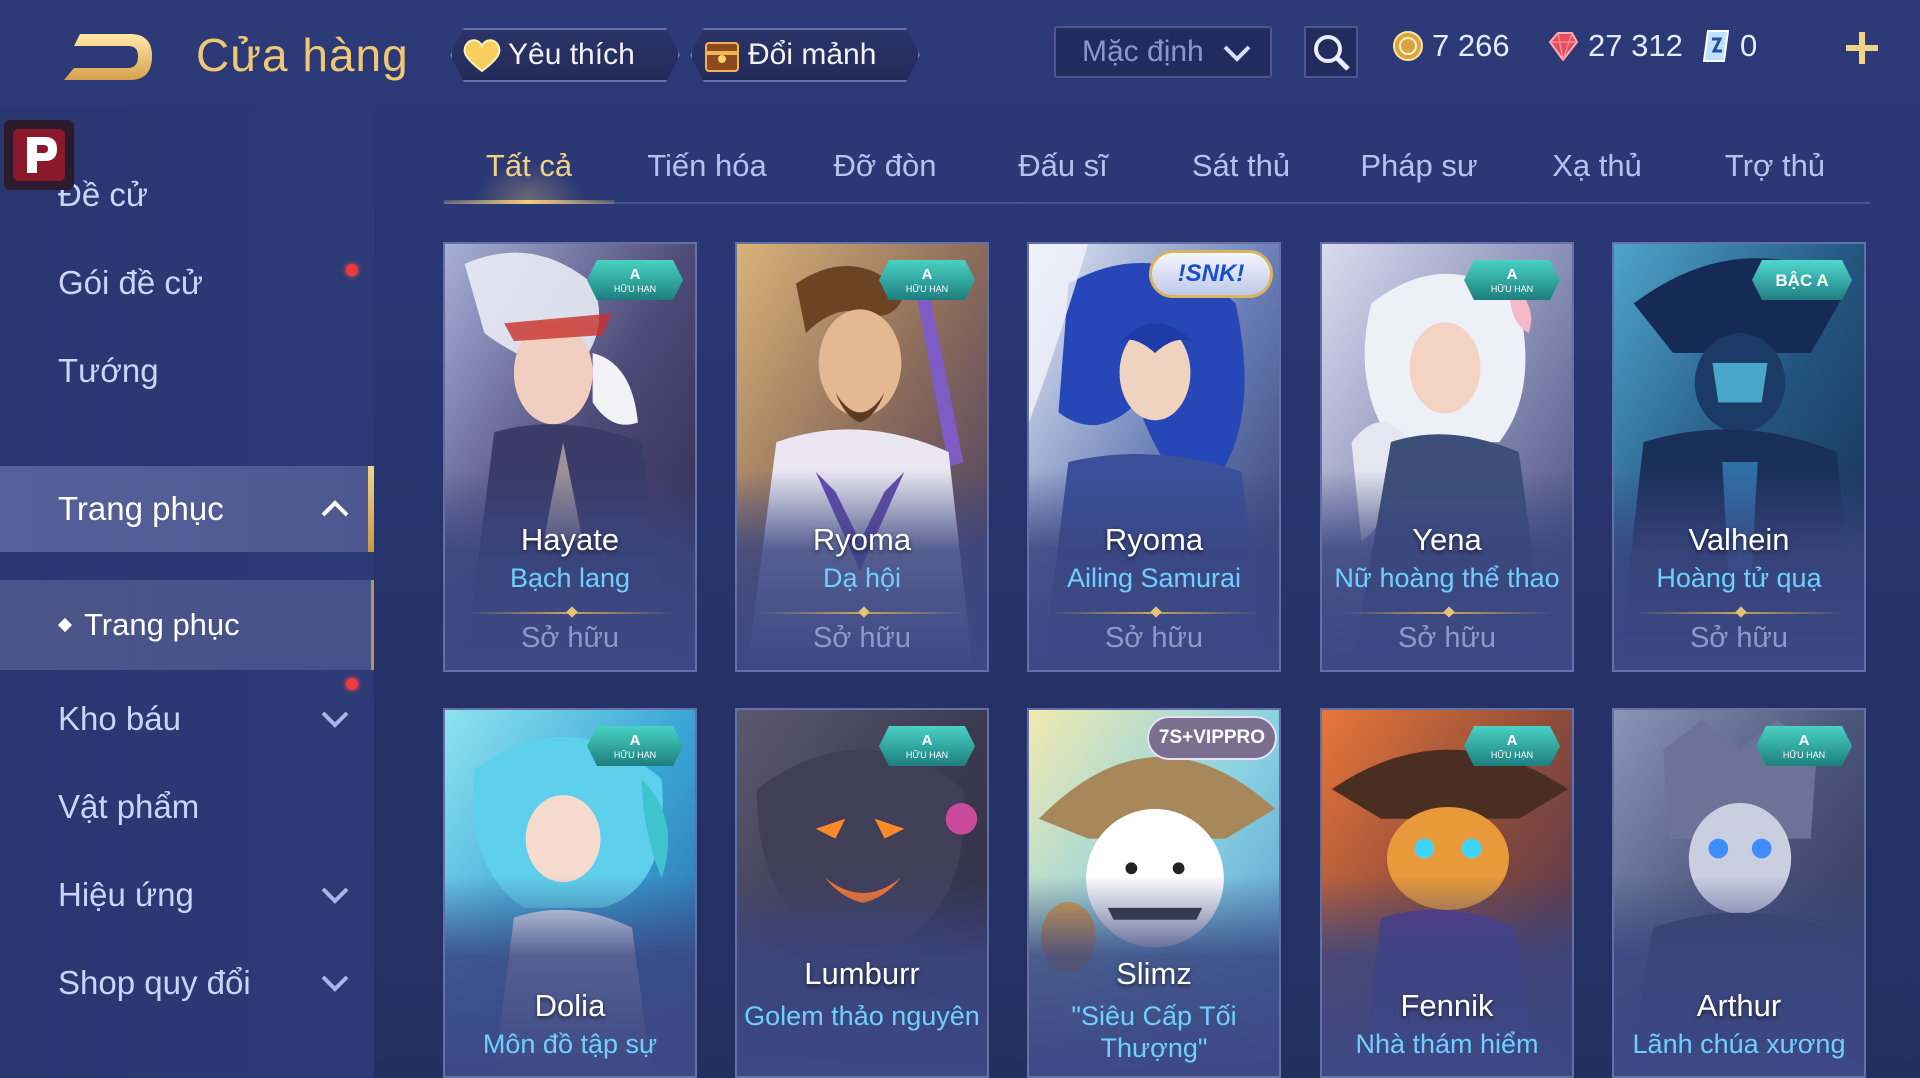 Image resolution: width=1920 pixels, height=1078 pixels. What do you see at coordinates (1154, 973) in the screenshot?
I see `hero-name: Slimz` at bounding box center [1154, 973].